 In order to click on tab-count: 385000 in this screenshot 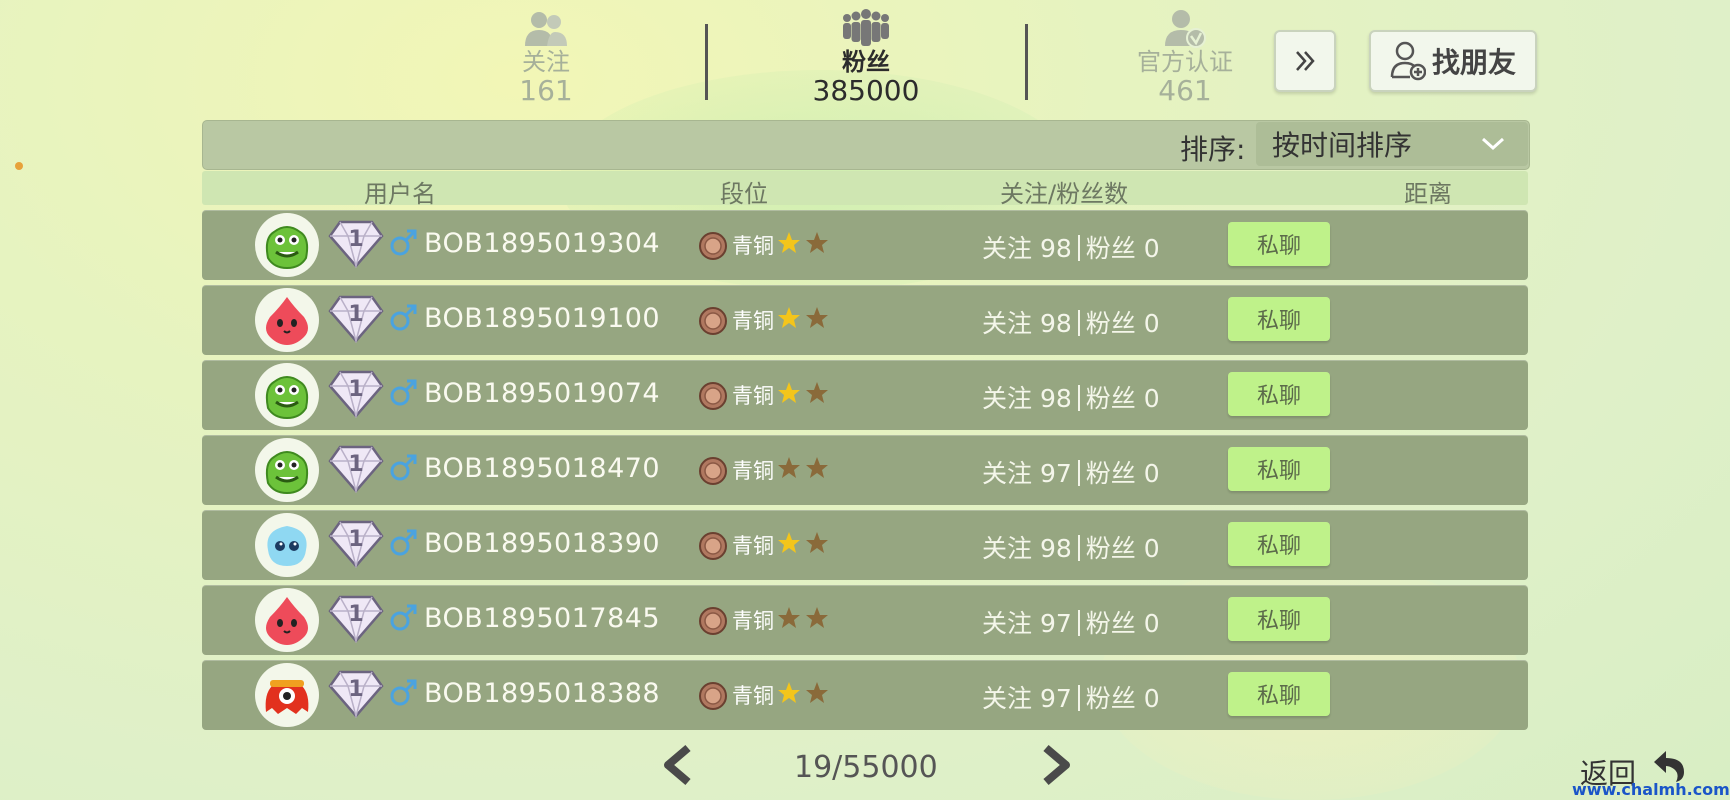, I will do `click(866, 90)`.